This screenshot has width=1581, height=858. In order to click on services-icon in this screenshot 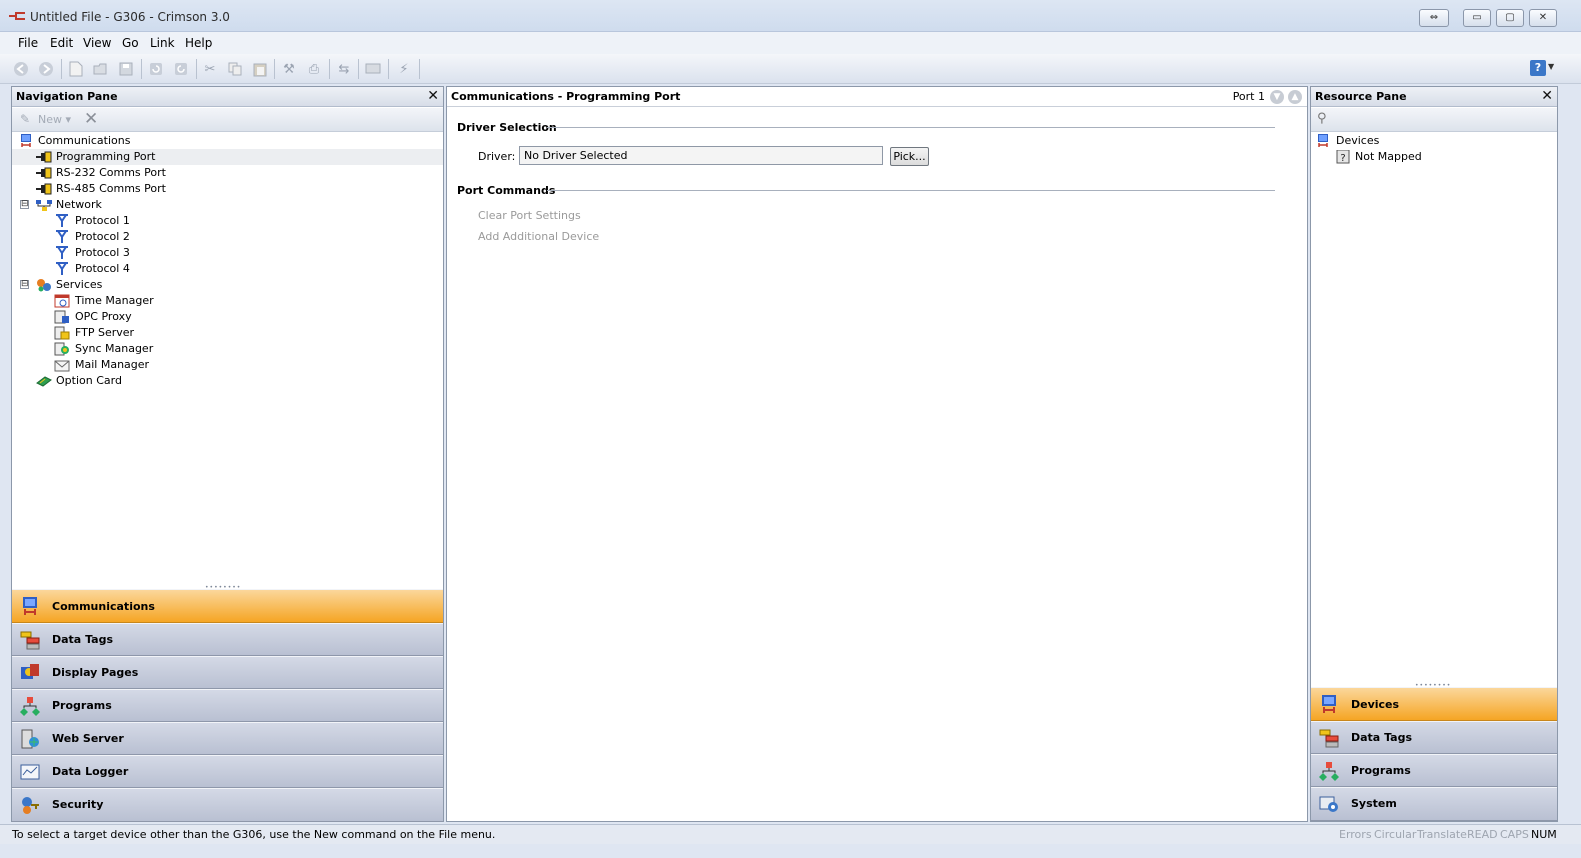, I will do `click(44, 285)`.